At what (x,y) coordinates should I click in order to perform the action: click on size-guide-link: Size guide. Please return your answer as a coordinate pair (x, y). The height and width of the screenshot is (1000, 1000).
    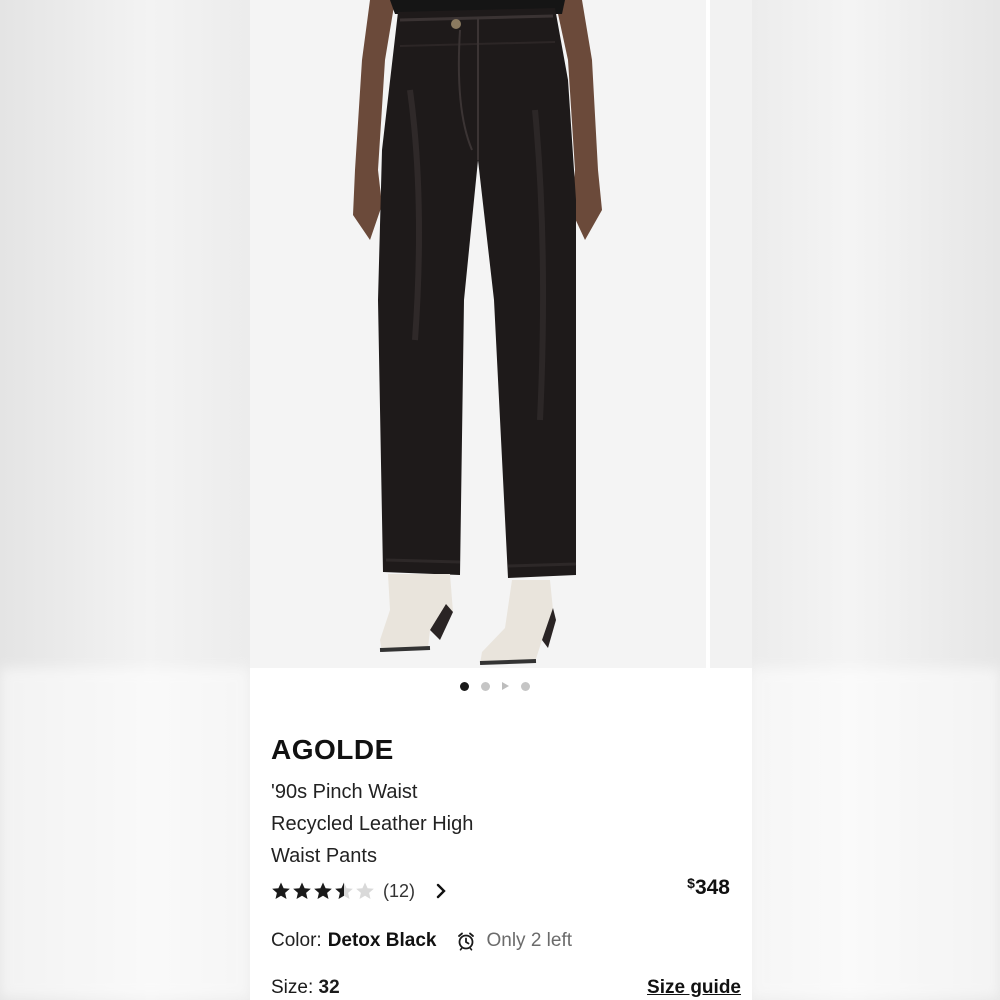
    Looking at the image, I should click on (694, 988).